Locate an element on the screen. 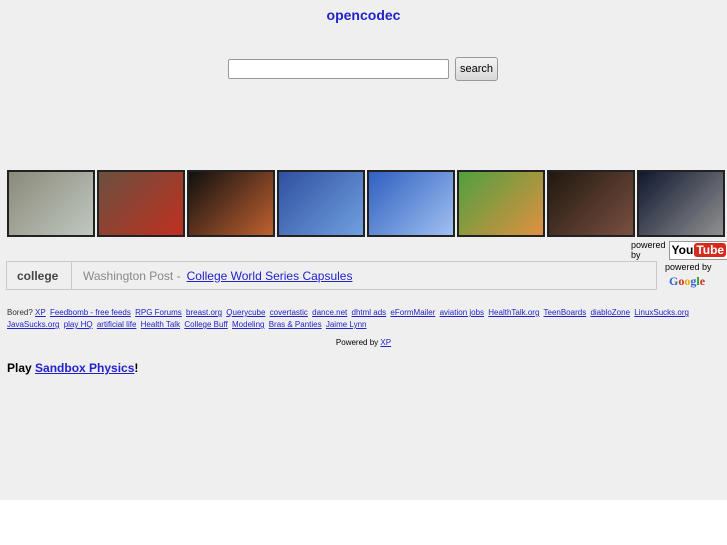  powered-by: Powered by XP is located at coordinates (363, 342).